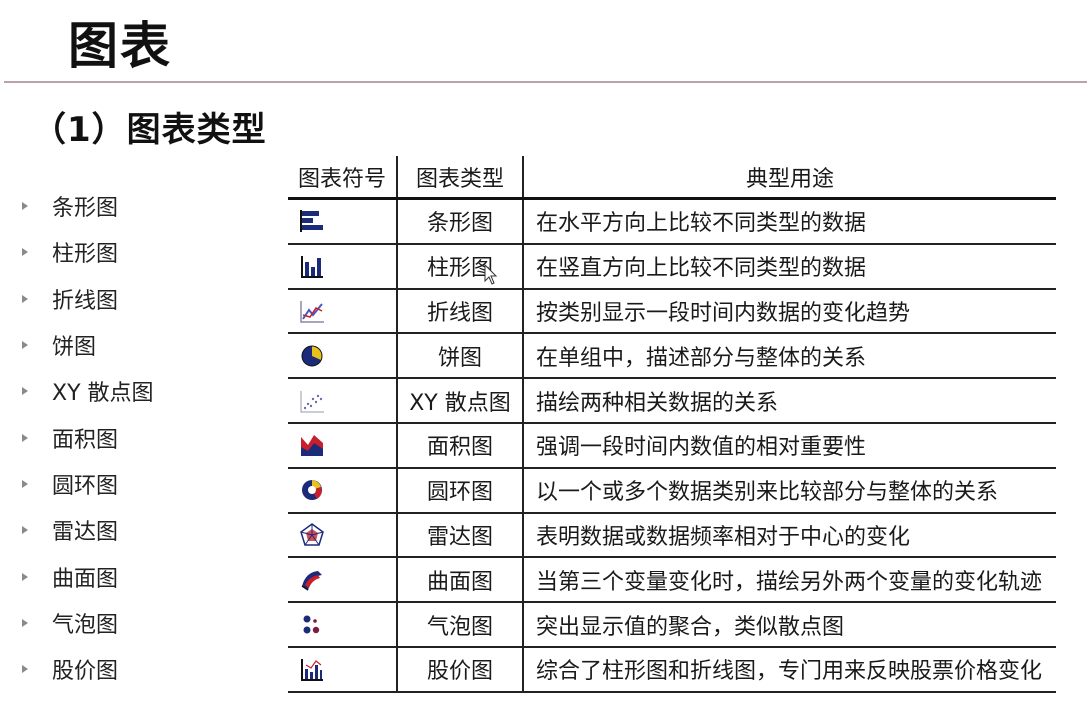 Image resolution: width=1087 pixels, height=708 pixels. Describe the element at coordinates (461, 445) in the screenshot. I see `chart-type-cell: 面积图` at that location.